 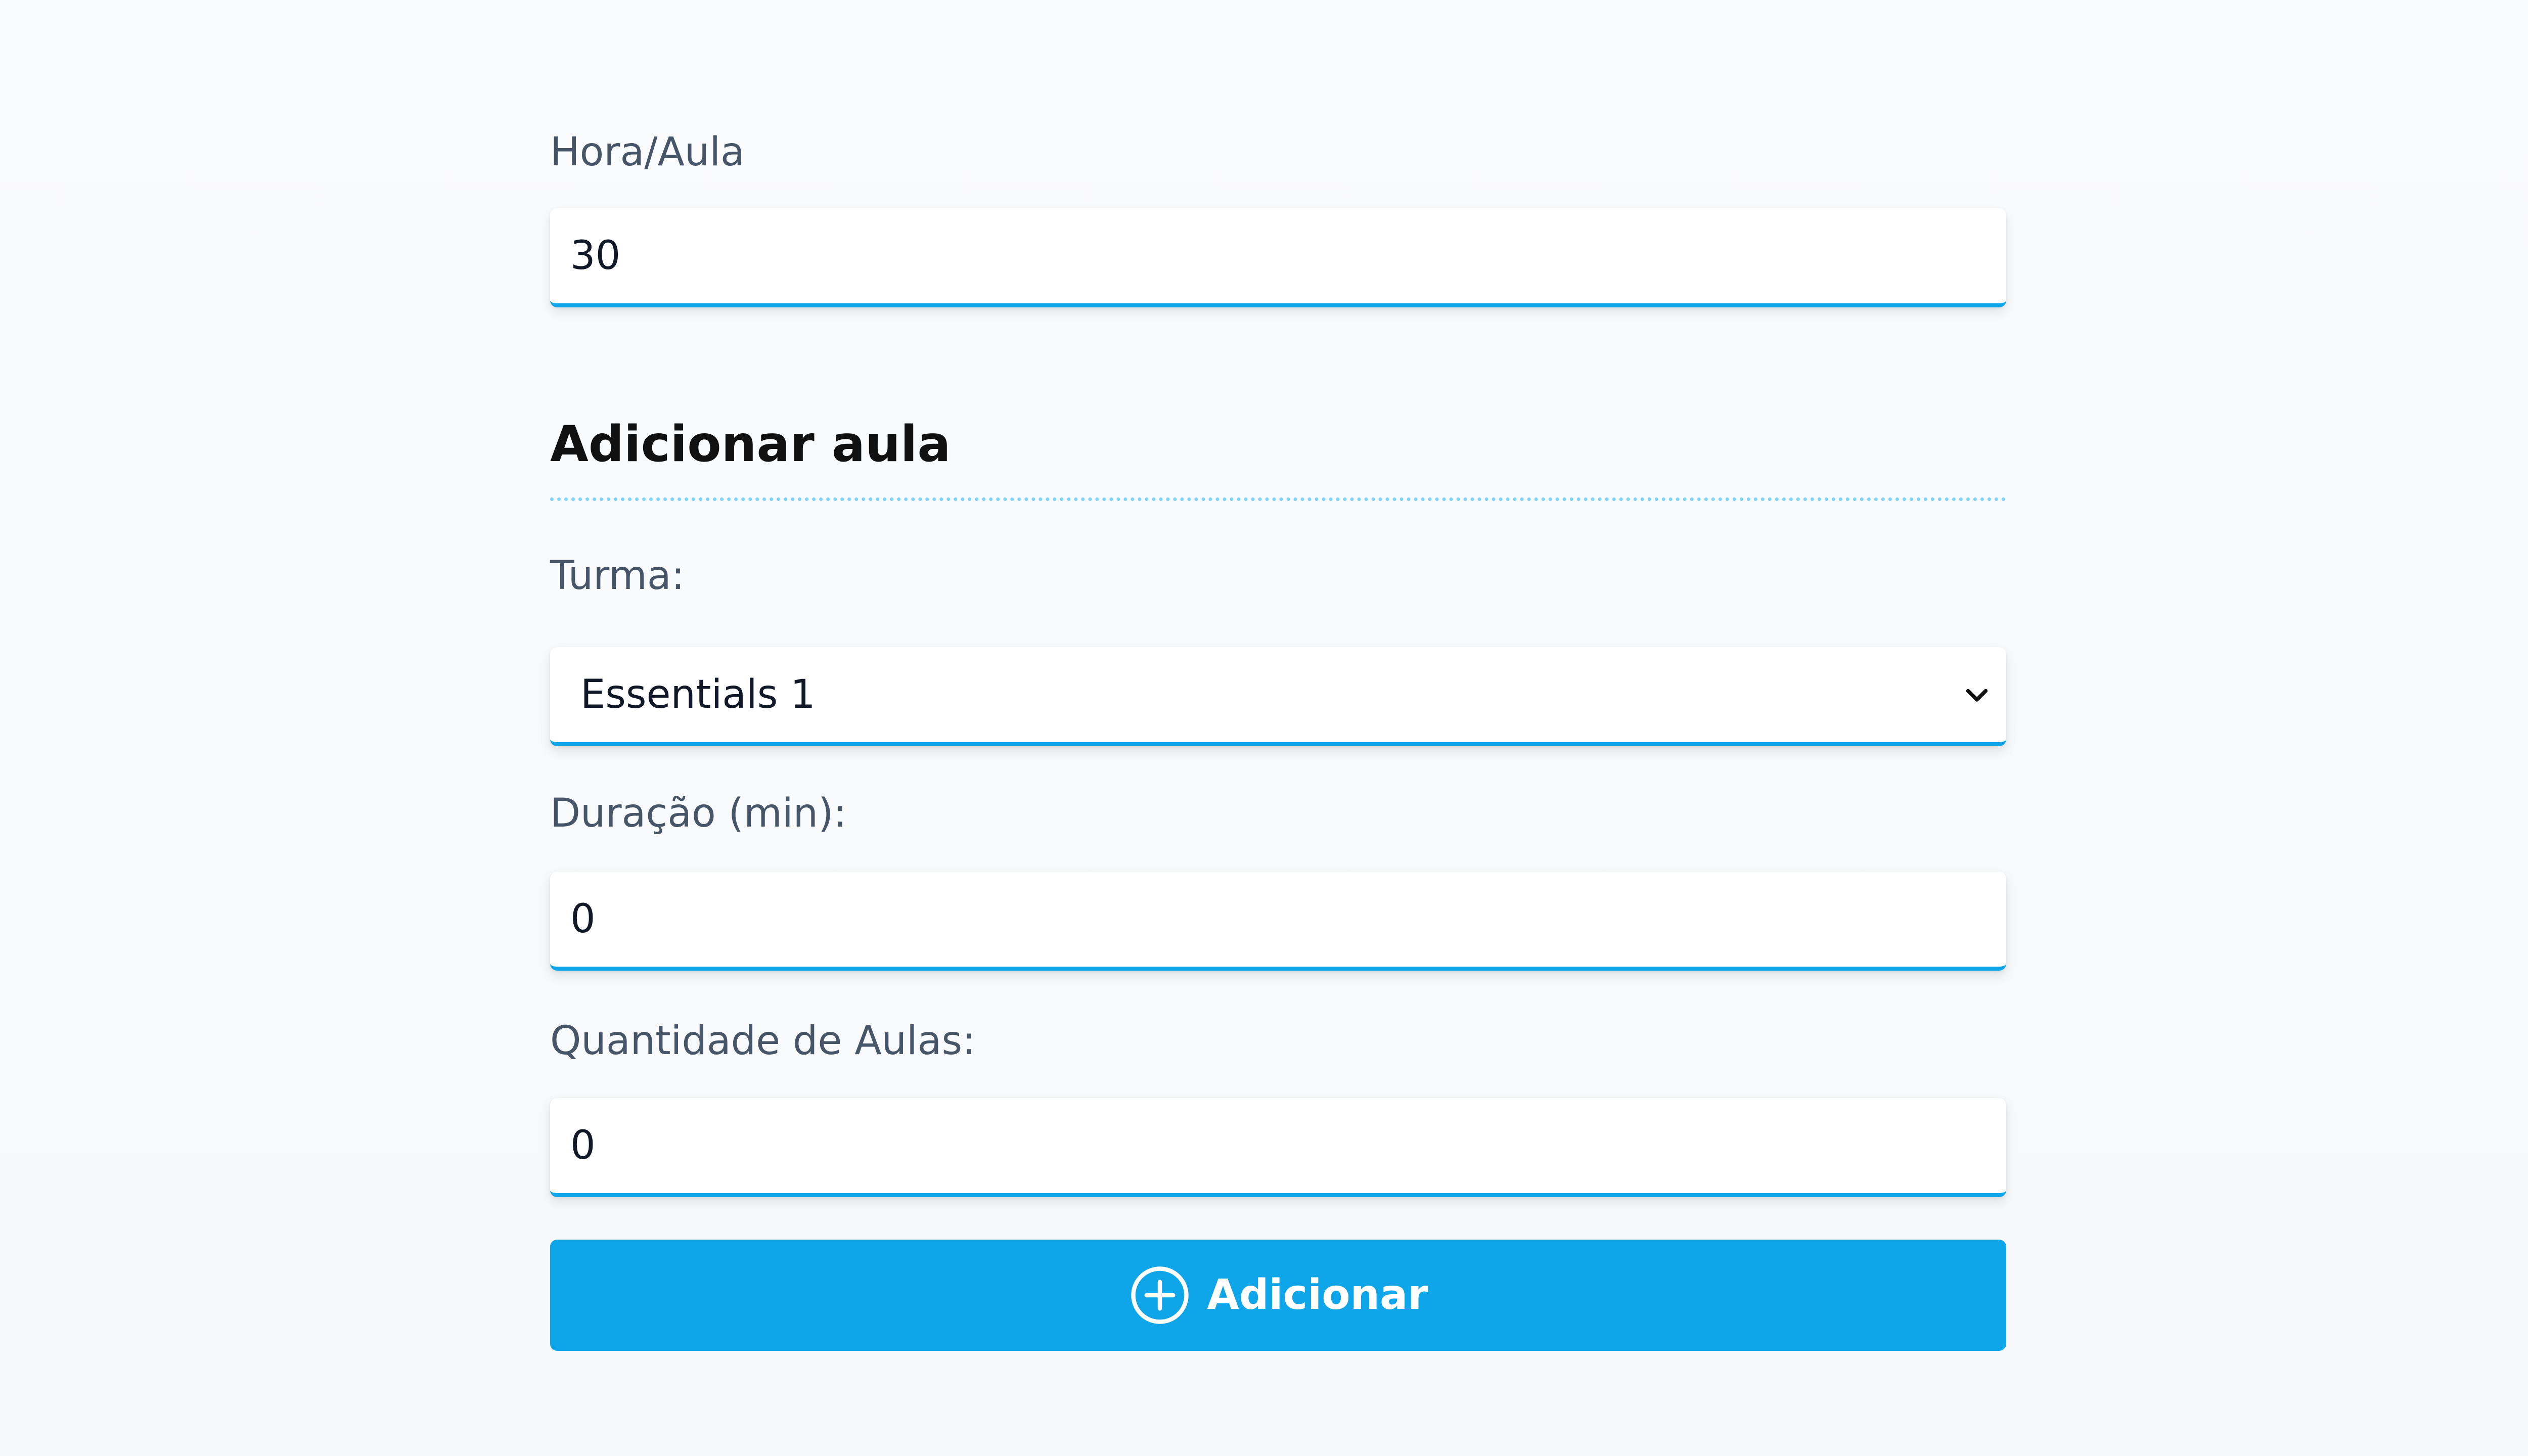 I want to click on add-button: Adicionar, so click(x=1278, y=1295).